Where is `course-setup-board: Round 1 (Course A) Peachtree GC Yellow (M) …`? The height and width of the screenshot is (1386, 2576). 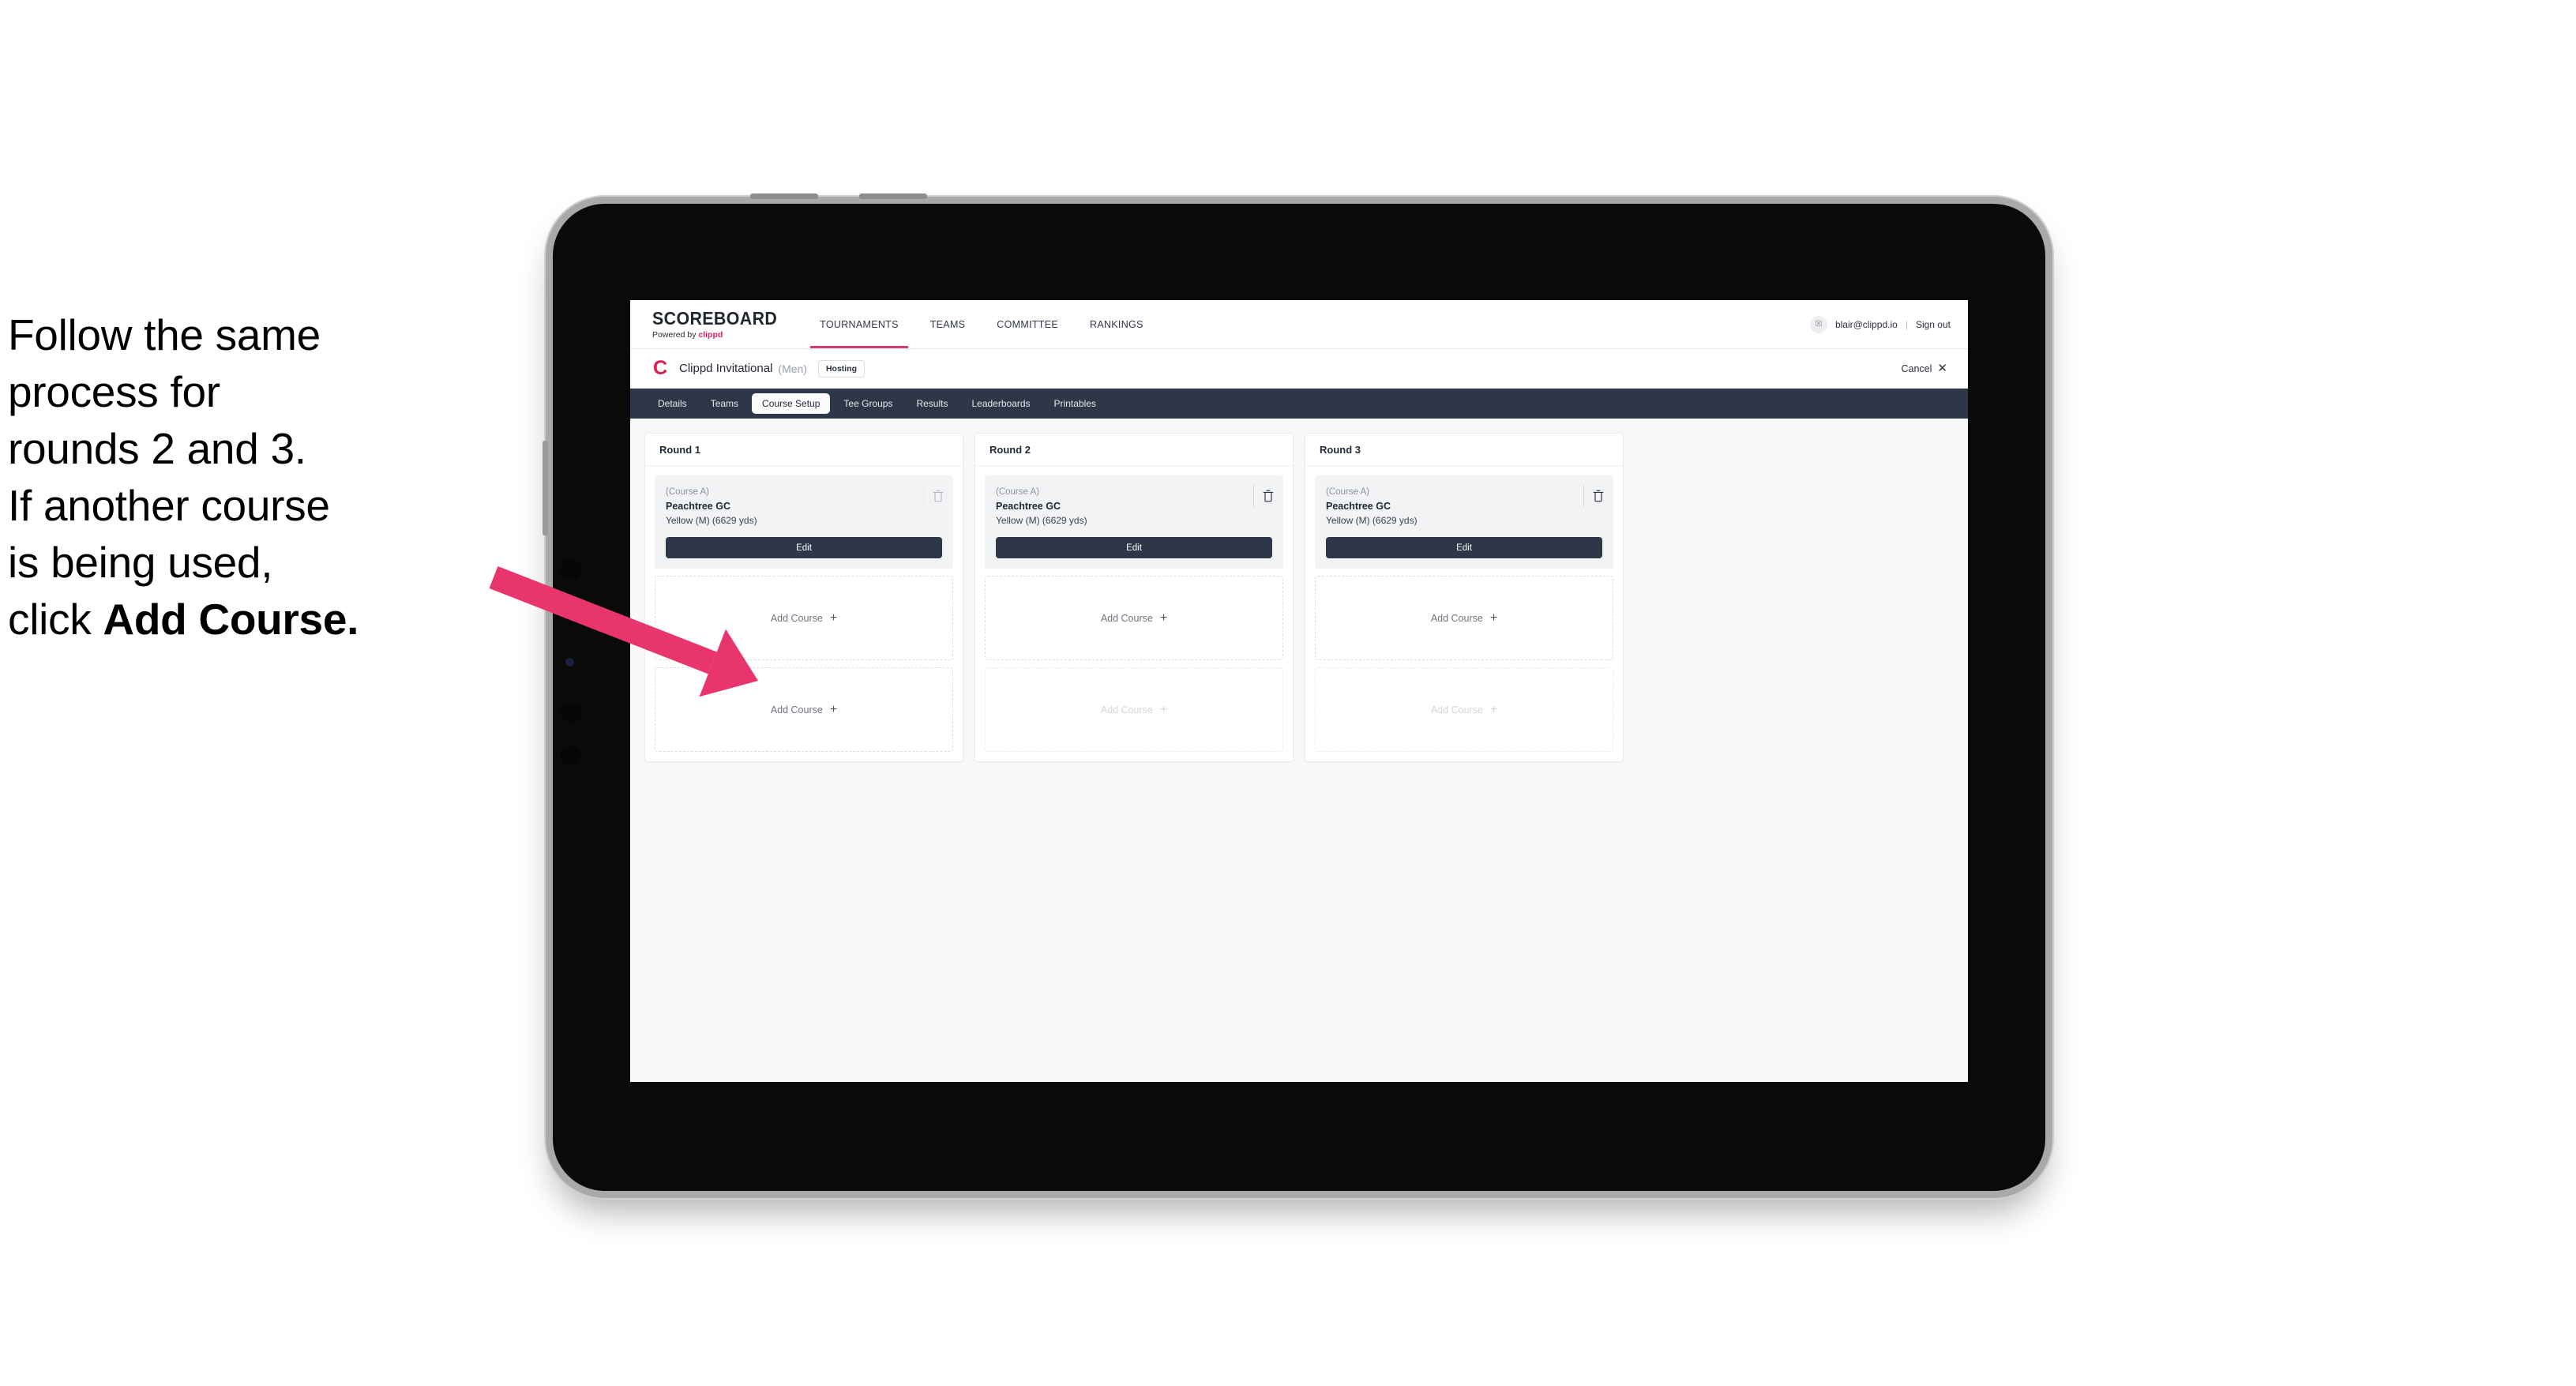 course-setup-board: Round 1 (Course A) Peachtree GC Yellow (M) … is located at coordinates (1299, 591).